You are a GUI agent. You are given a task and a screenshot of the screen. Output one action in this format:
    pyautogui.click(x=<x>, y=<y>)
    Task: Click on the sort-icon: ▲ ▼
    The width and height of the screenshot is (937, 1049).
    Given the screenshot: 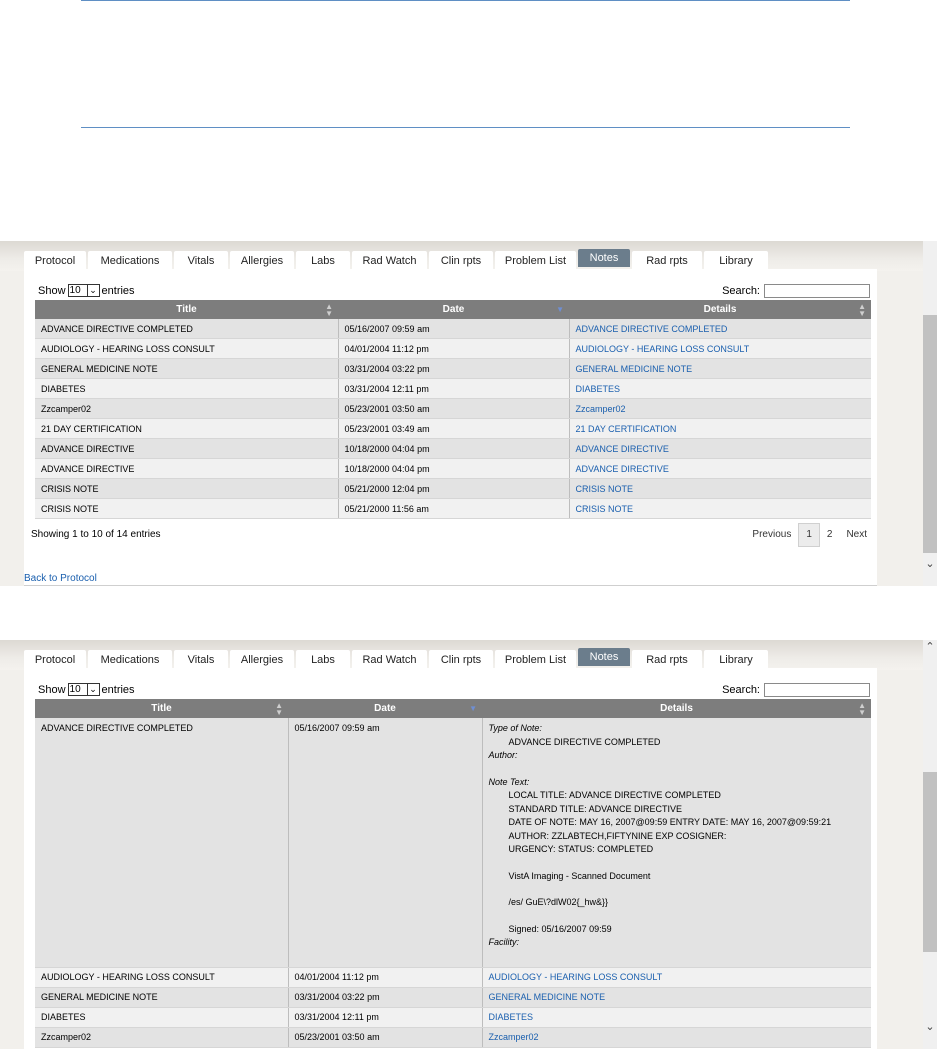 What is the action you would take?
    pyautogui.click(x=862, y=310)
    